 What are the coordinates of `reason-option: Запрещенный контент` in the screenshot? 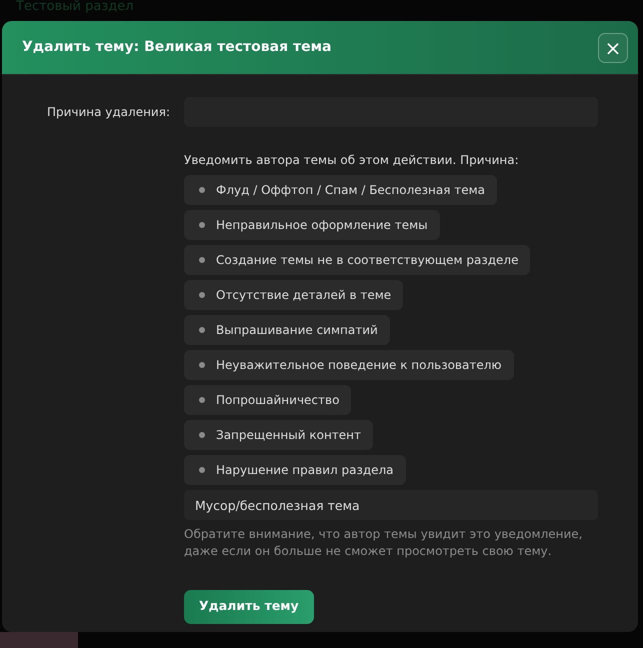 It's located at (279, 435).